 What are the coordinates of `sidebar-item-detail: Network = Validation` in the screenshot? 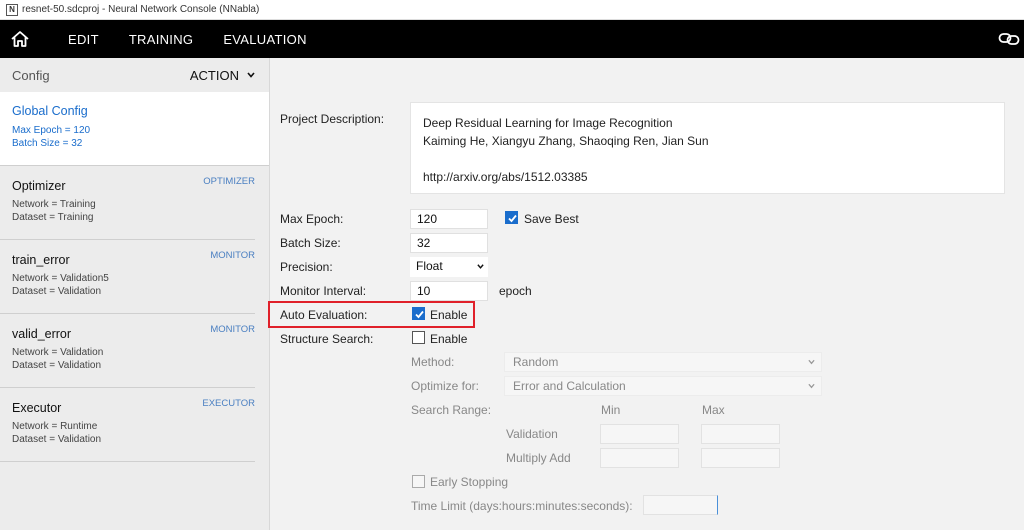 It's located at (58, 352).